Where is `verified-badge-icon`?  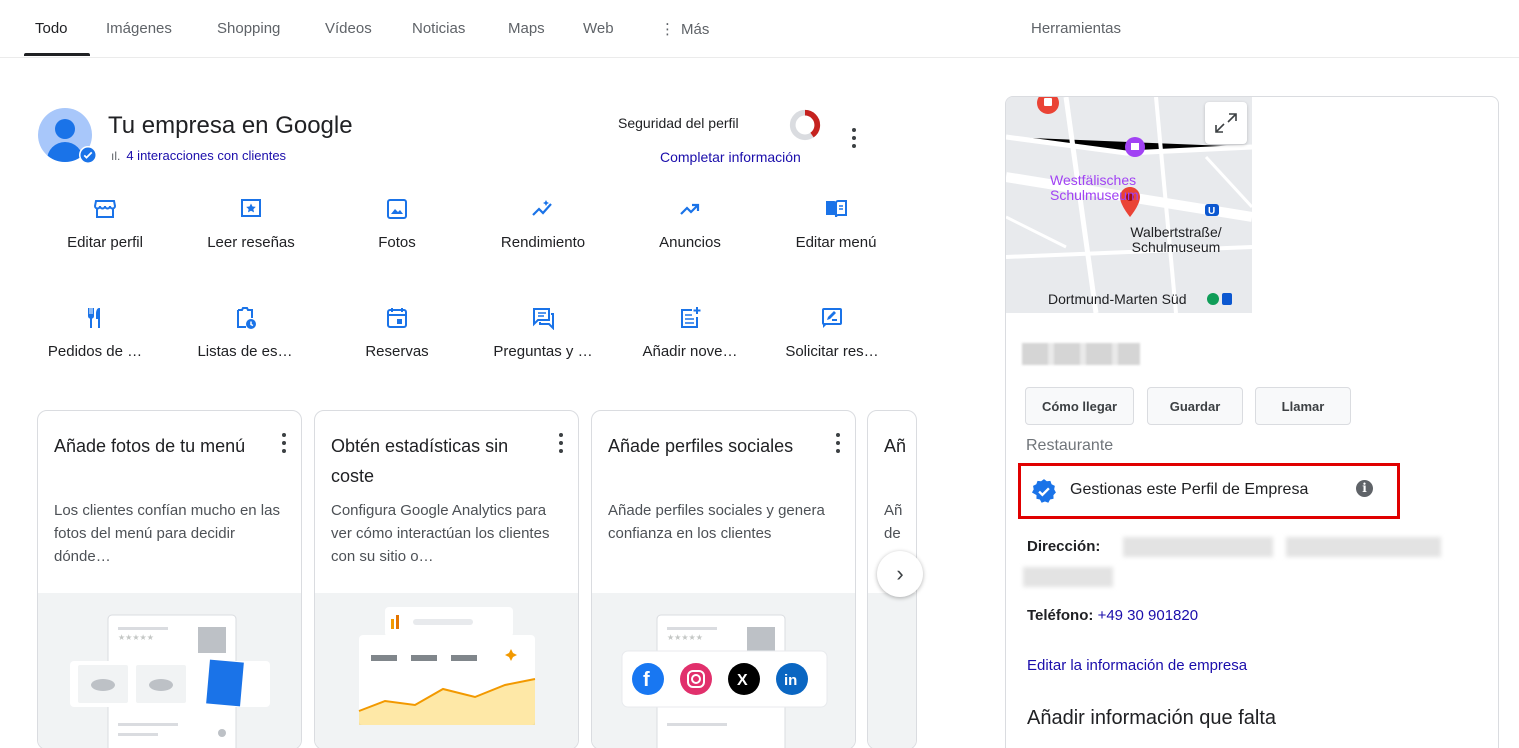 verified-badge-icon is located at coordinates (88, 155).